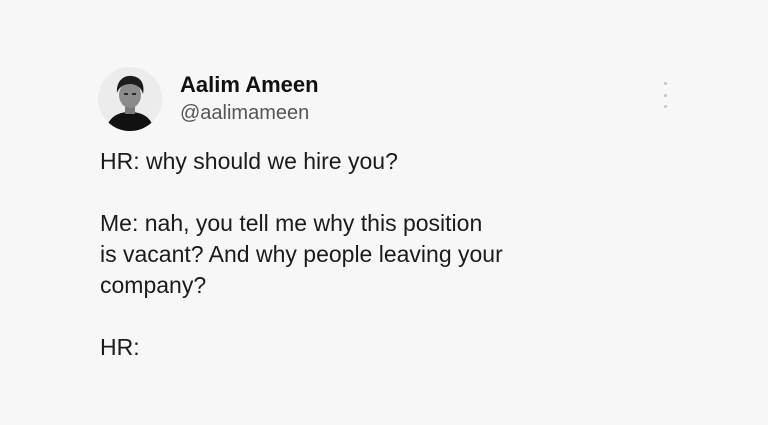  Describe the element at coordinates (249, 85) in the screenshot. I see `display-name: Aalim Ameen` at that location.